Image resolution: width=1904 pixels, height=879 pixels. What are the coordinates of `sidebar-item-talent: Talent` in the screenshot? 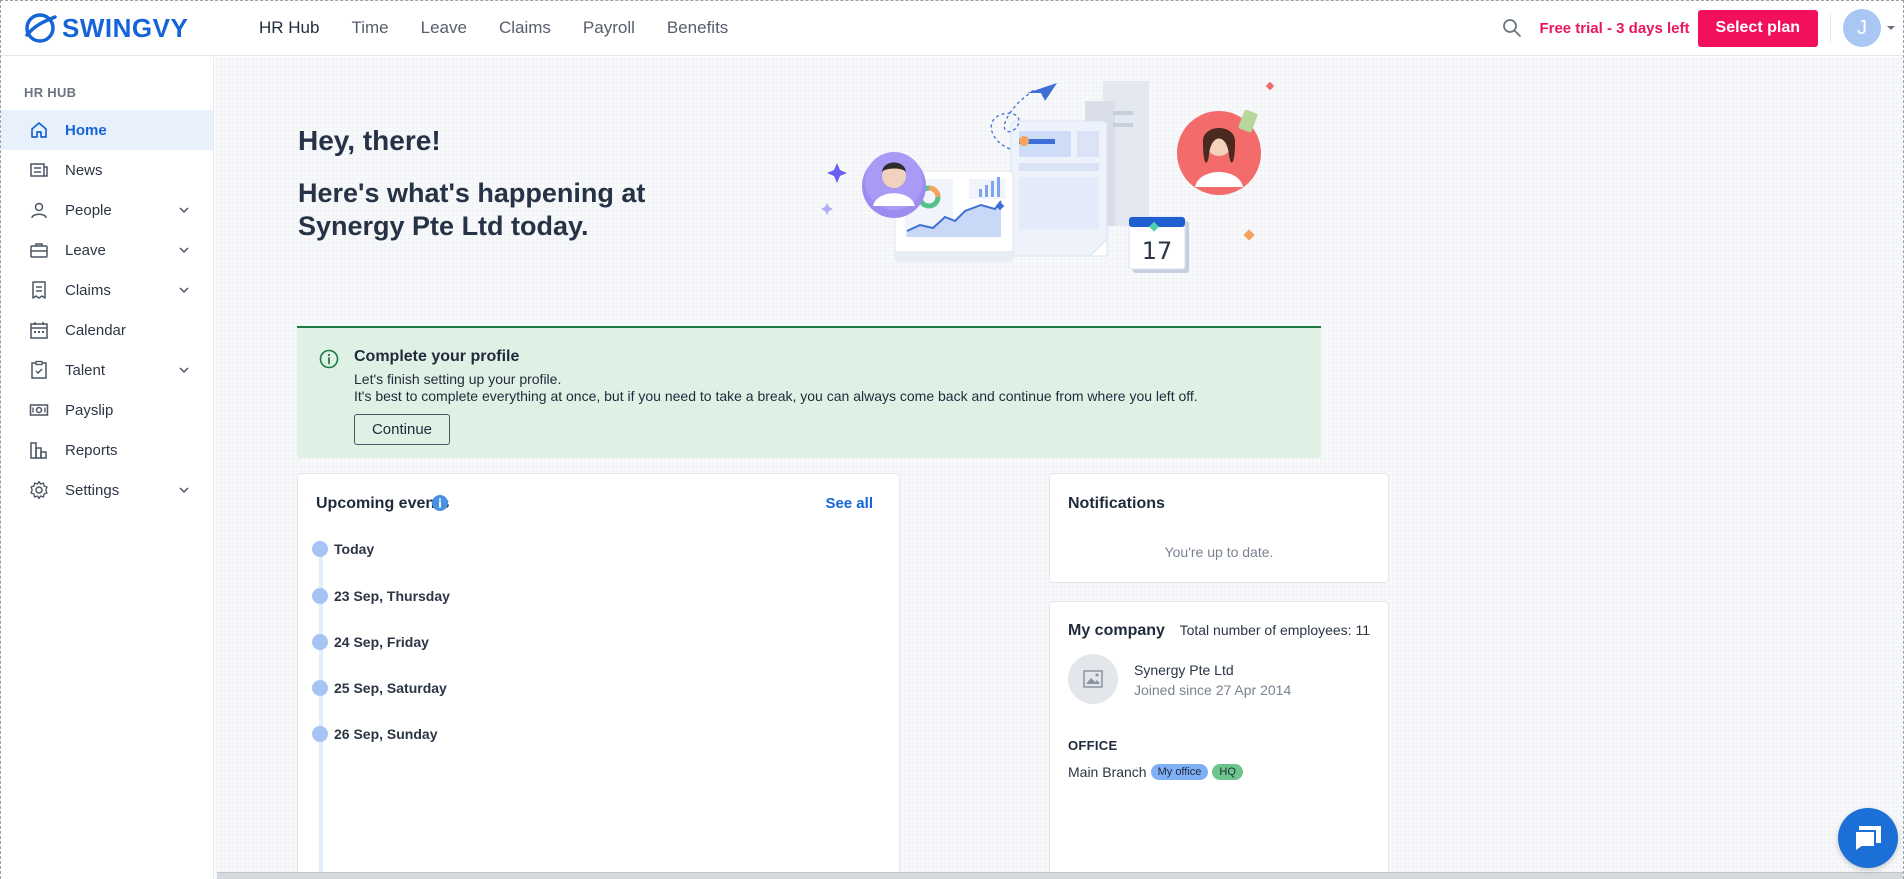 It's located at (107, 370).